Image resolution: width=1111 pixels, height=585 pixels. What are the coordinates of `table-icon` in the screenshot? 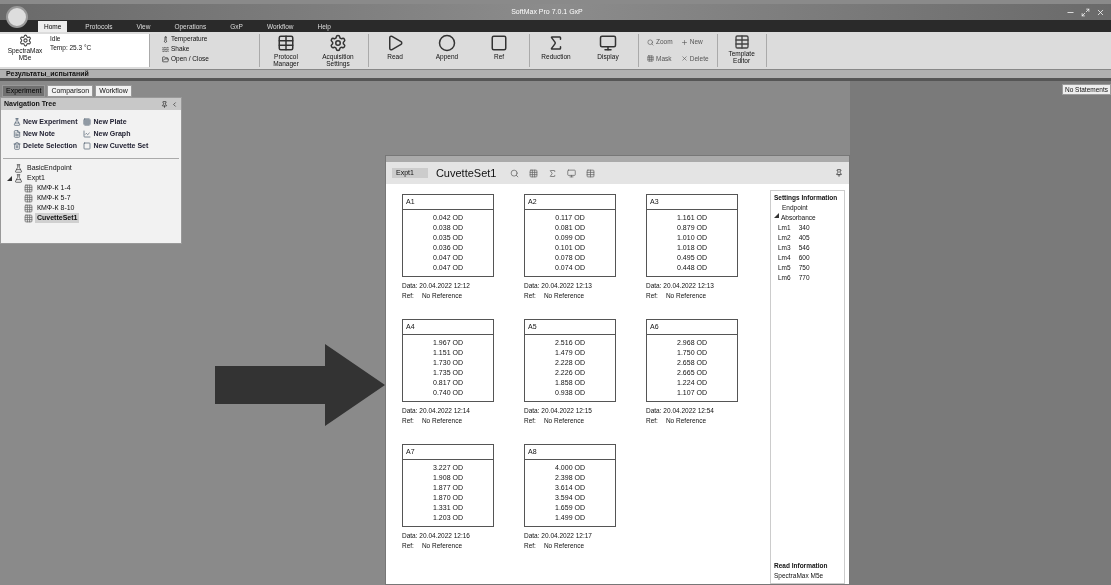 It's located at (591, 173).